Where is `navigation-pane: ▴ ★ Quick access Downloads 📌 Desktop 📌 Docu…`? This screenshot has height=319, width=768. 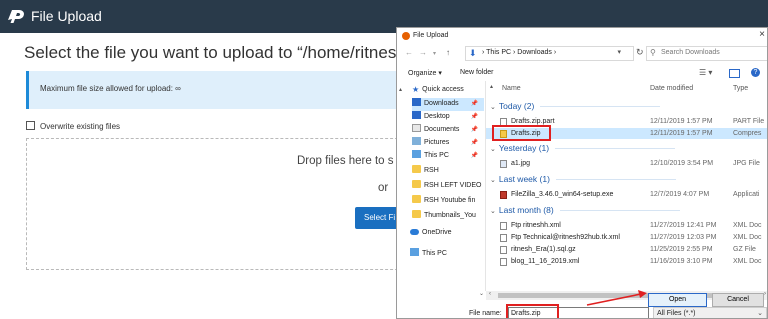
navigation-pane: ▴ ★ Quick access Downloads 📌 Desktop 📌 Docu… is located at coordinates (441, 186).